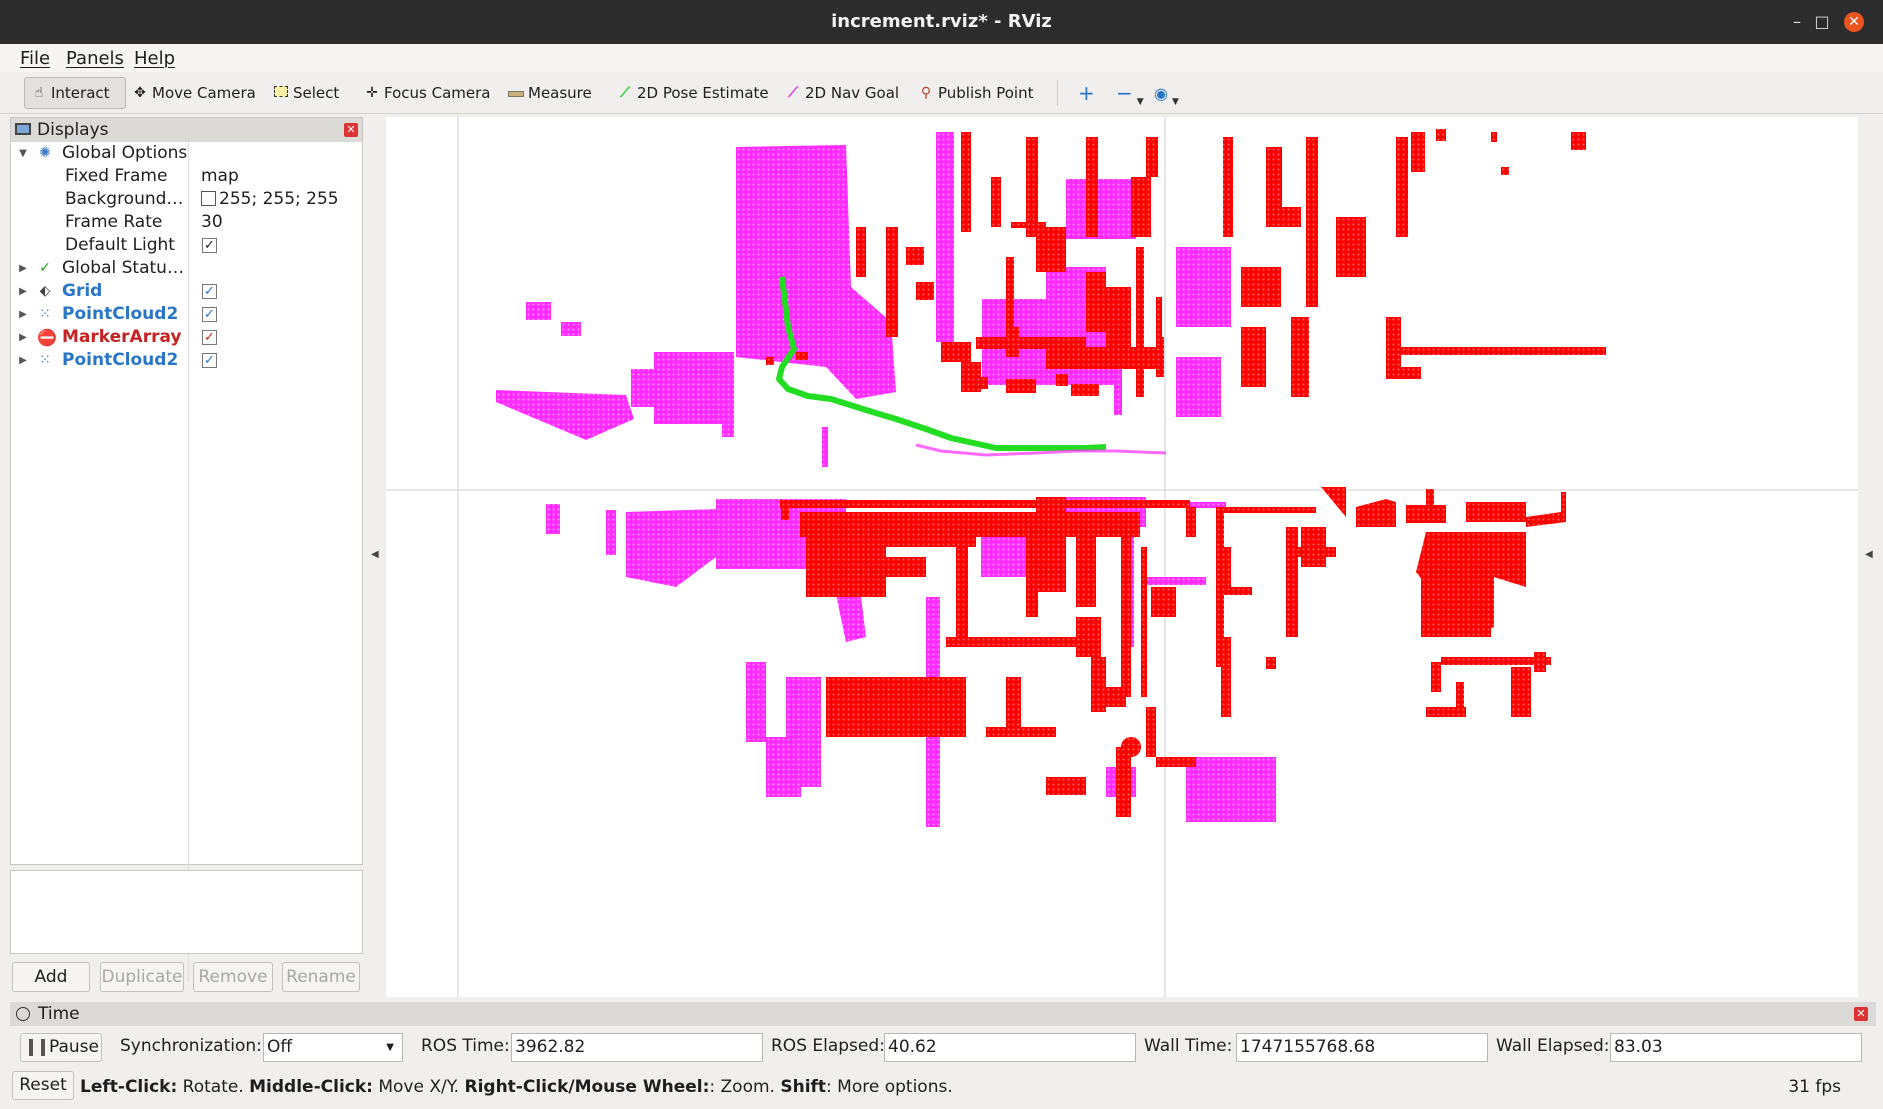  Describe the element at coordinates (637, 1047) in the screenshot. I see `ros-time-field: 3962.82` at that location.